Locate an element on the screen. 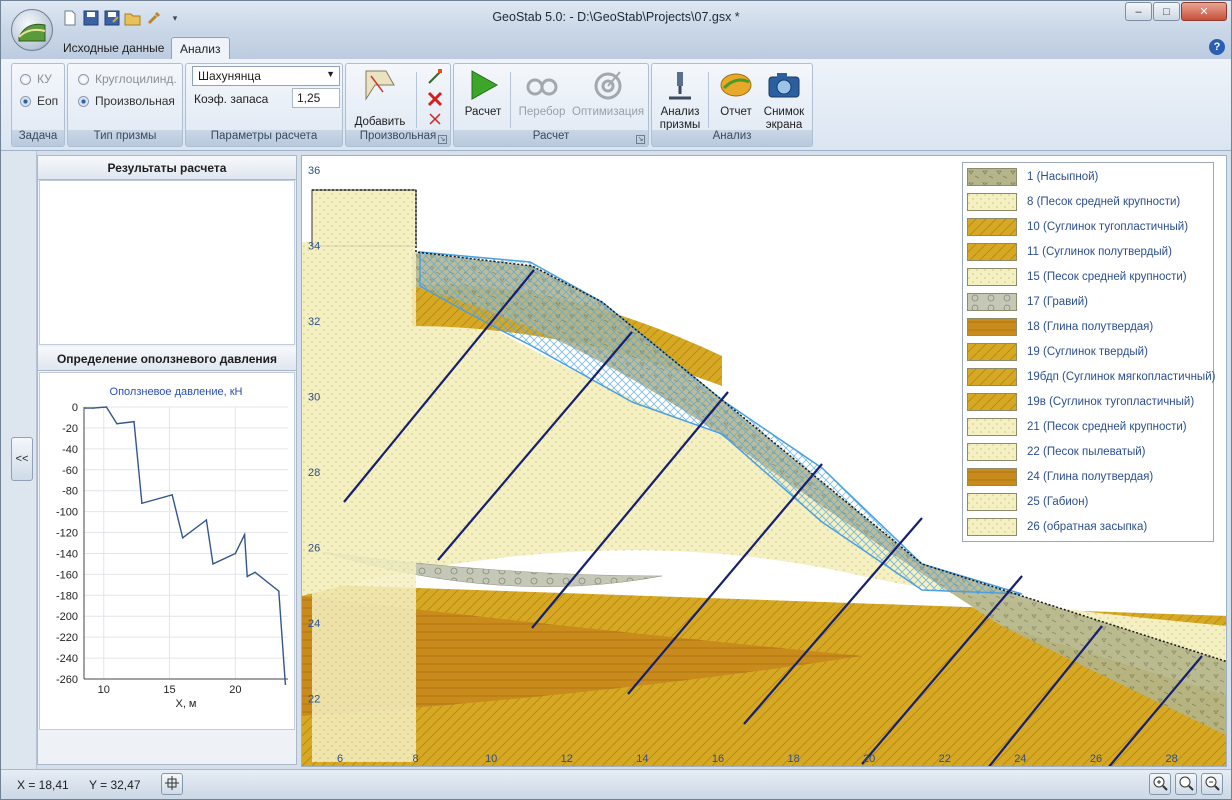  zoom-in-button is located at coordinates (1160, 784).